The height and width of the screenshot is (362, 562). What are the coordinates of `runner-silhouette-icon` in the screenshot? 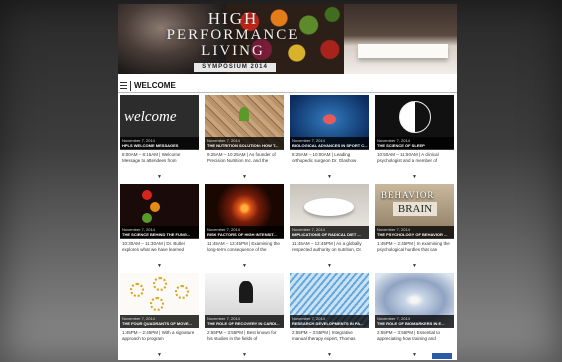 It's located at (246, 292).